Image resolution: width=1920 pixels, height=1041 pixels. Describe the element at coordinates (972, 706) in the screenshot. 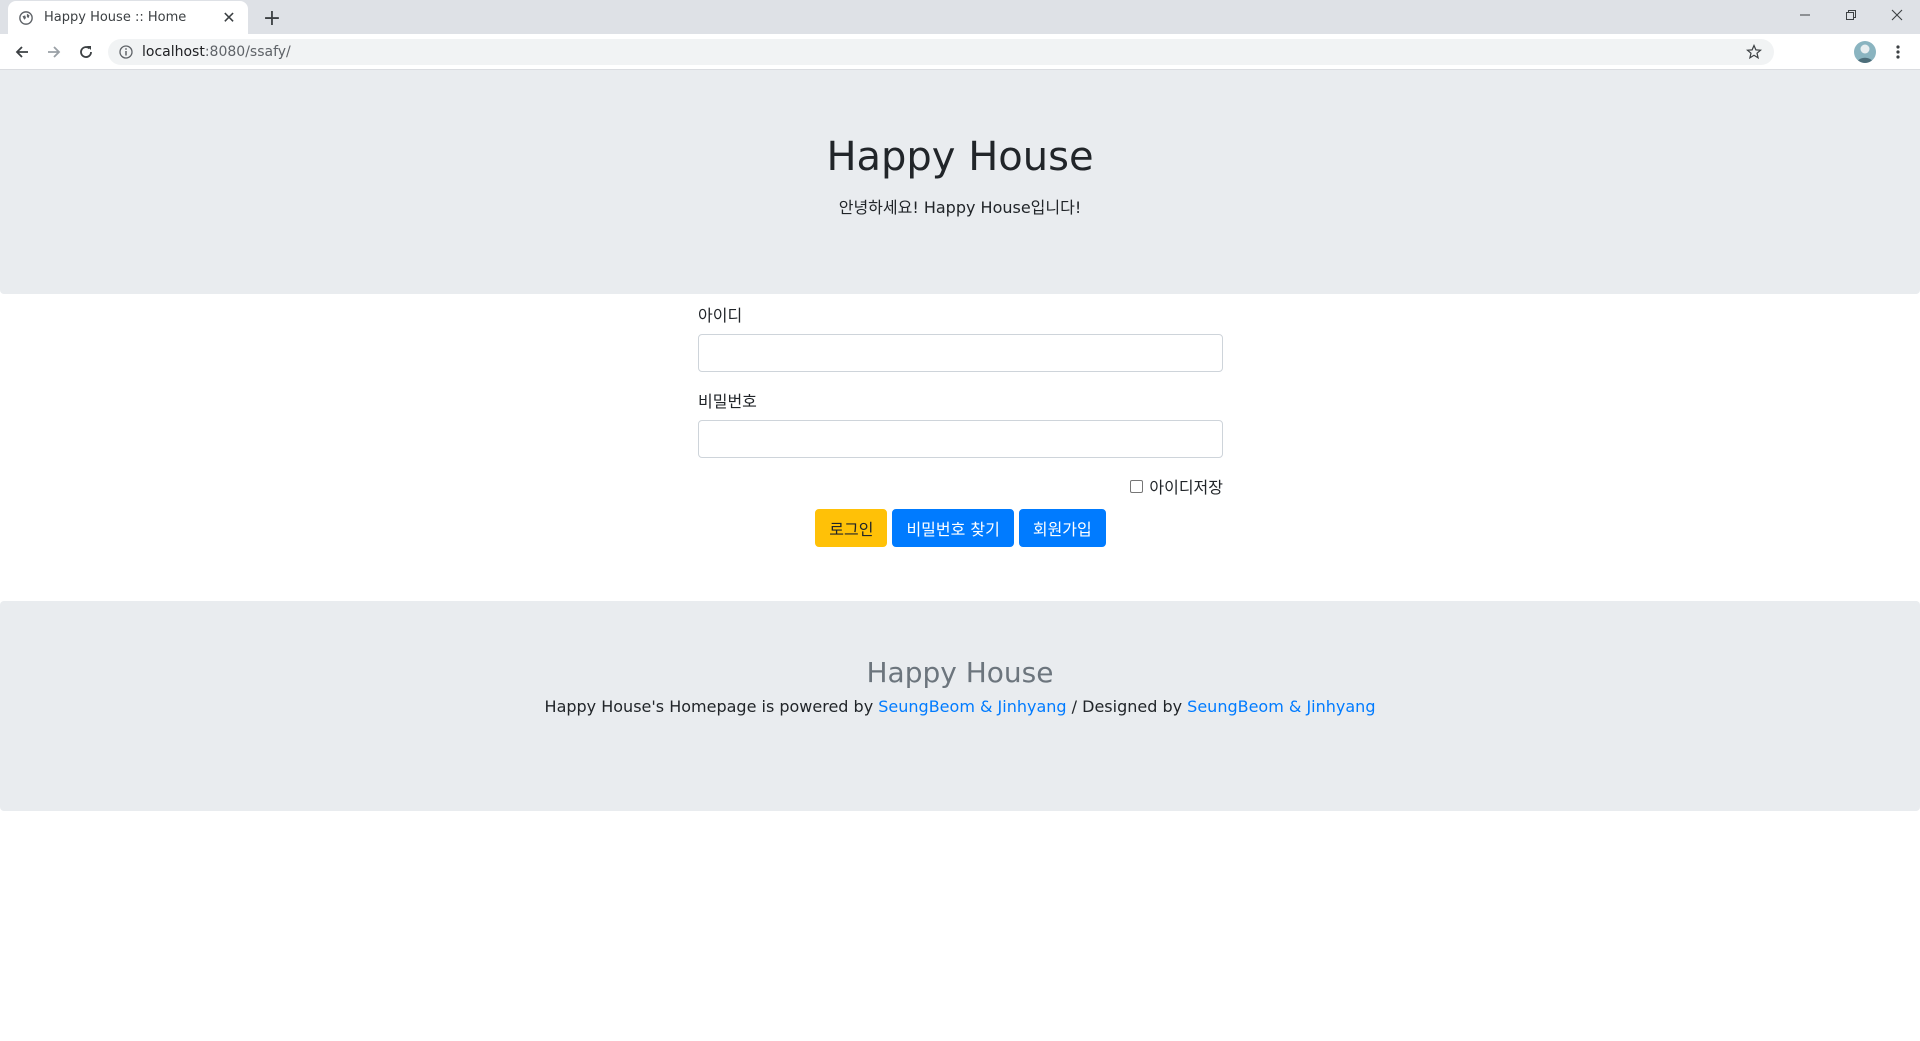

I see `powered-by-link: SeungBeom & Jinhyang` at that location.